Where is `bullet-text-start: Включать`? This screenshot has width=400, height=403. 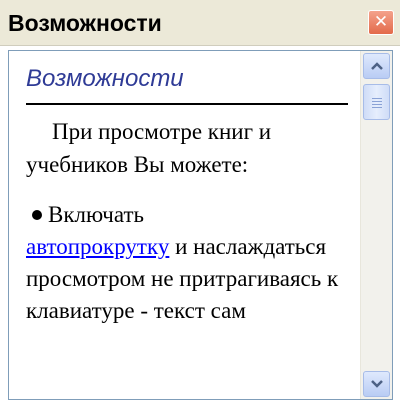
bullet-text-start: Включать is located at coordinates (96, 214).